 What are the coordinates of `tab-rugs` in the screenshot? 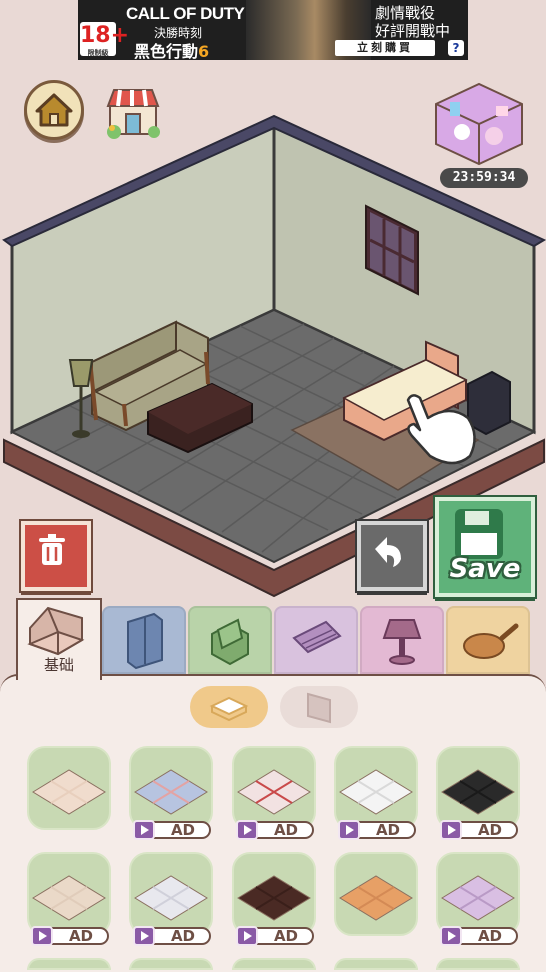 It's located at (316, 640).